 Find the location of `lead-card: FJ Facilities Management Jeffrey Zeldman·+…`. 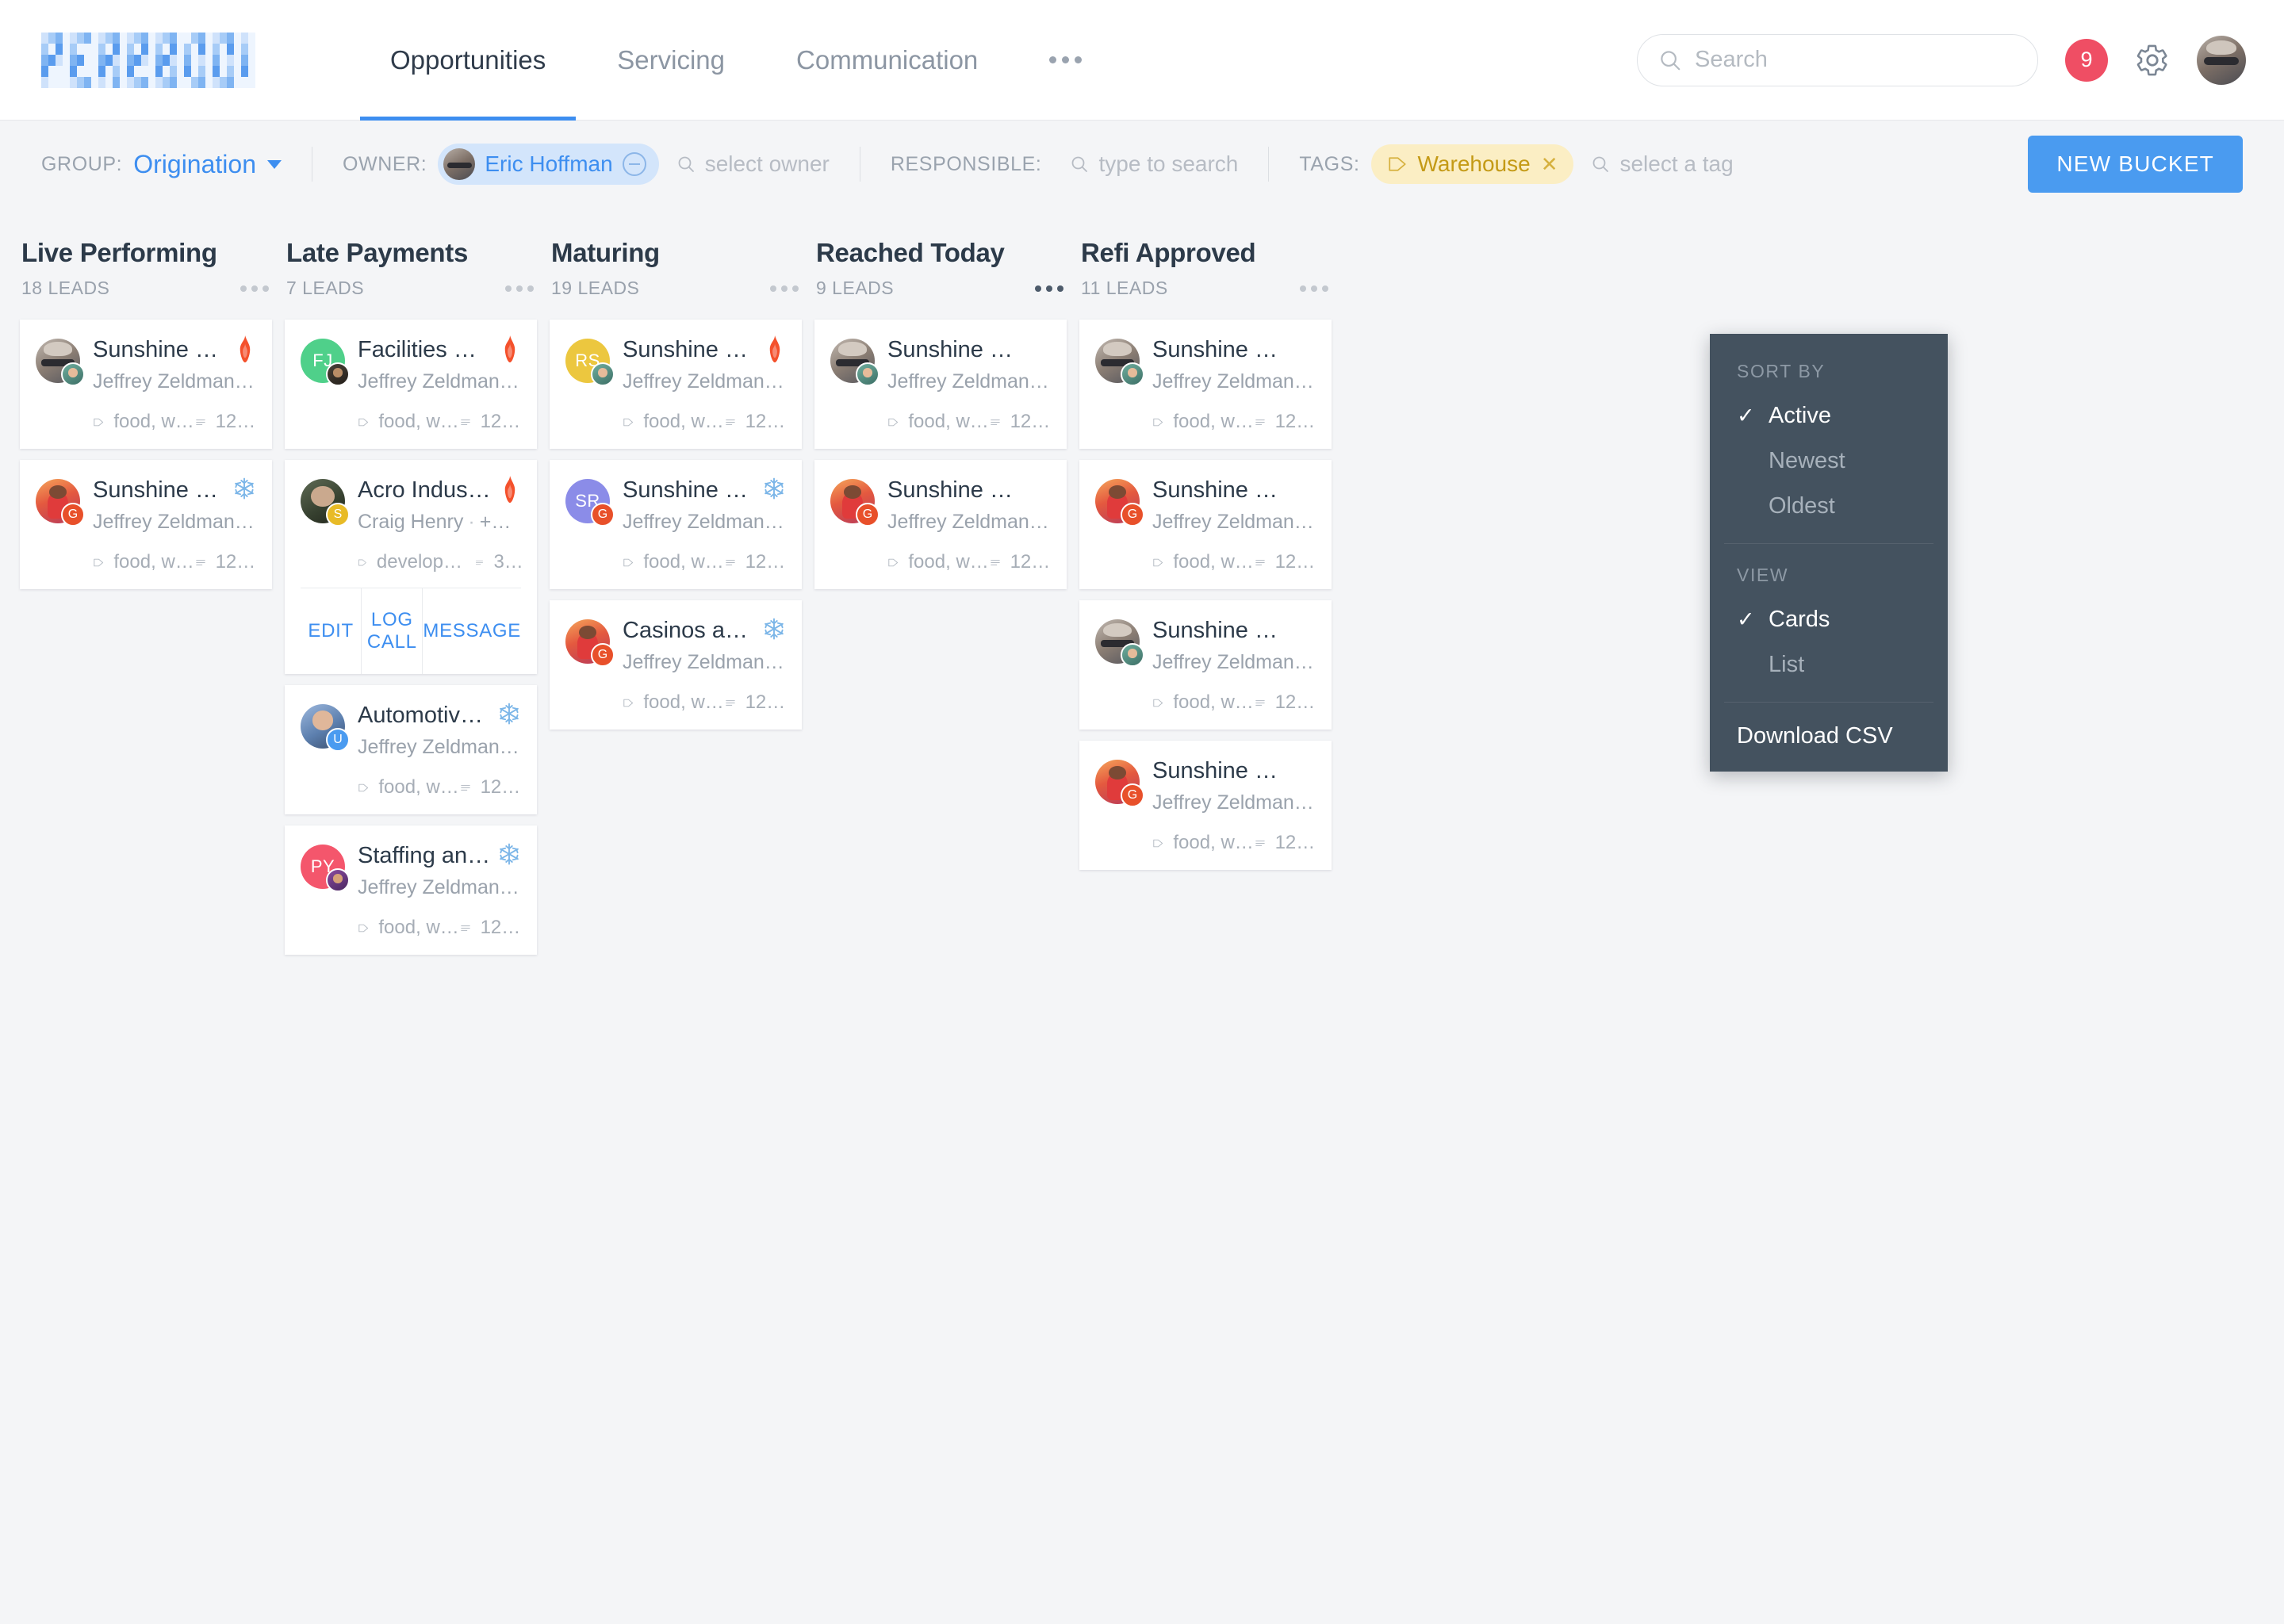

lead-card: FJ Facilities Management Jeffrey Zeldman·+… is located at coordinates (411, 385).